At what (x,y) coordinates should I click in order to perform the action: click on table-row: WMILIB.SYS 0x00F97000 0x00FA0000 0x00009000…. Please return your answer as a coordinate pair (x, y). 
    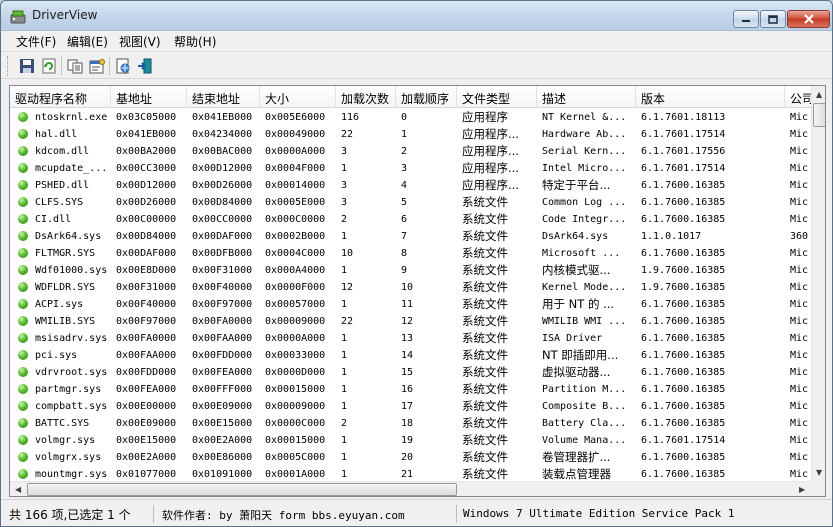
    Looking at the image, I should click on (410, 321).